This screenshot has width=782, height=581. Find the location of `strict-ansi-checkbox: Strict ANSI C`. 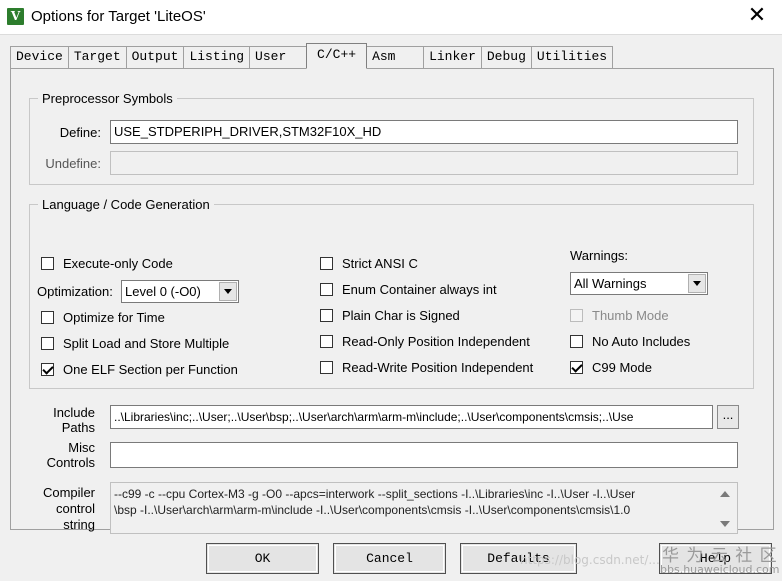

strict-ansi-checkbox: Strict ANSI C is located at coordinates (369, 263).